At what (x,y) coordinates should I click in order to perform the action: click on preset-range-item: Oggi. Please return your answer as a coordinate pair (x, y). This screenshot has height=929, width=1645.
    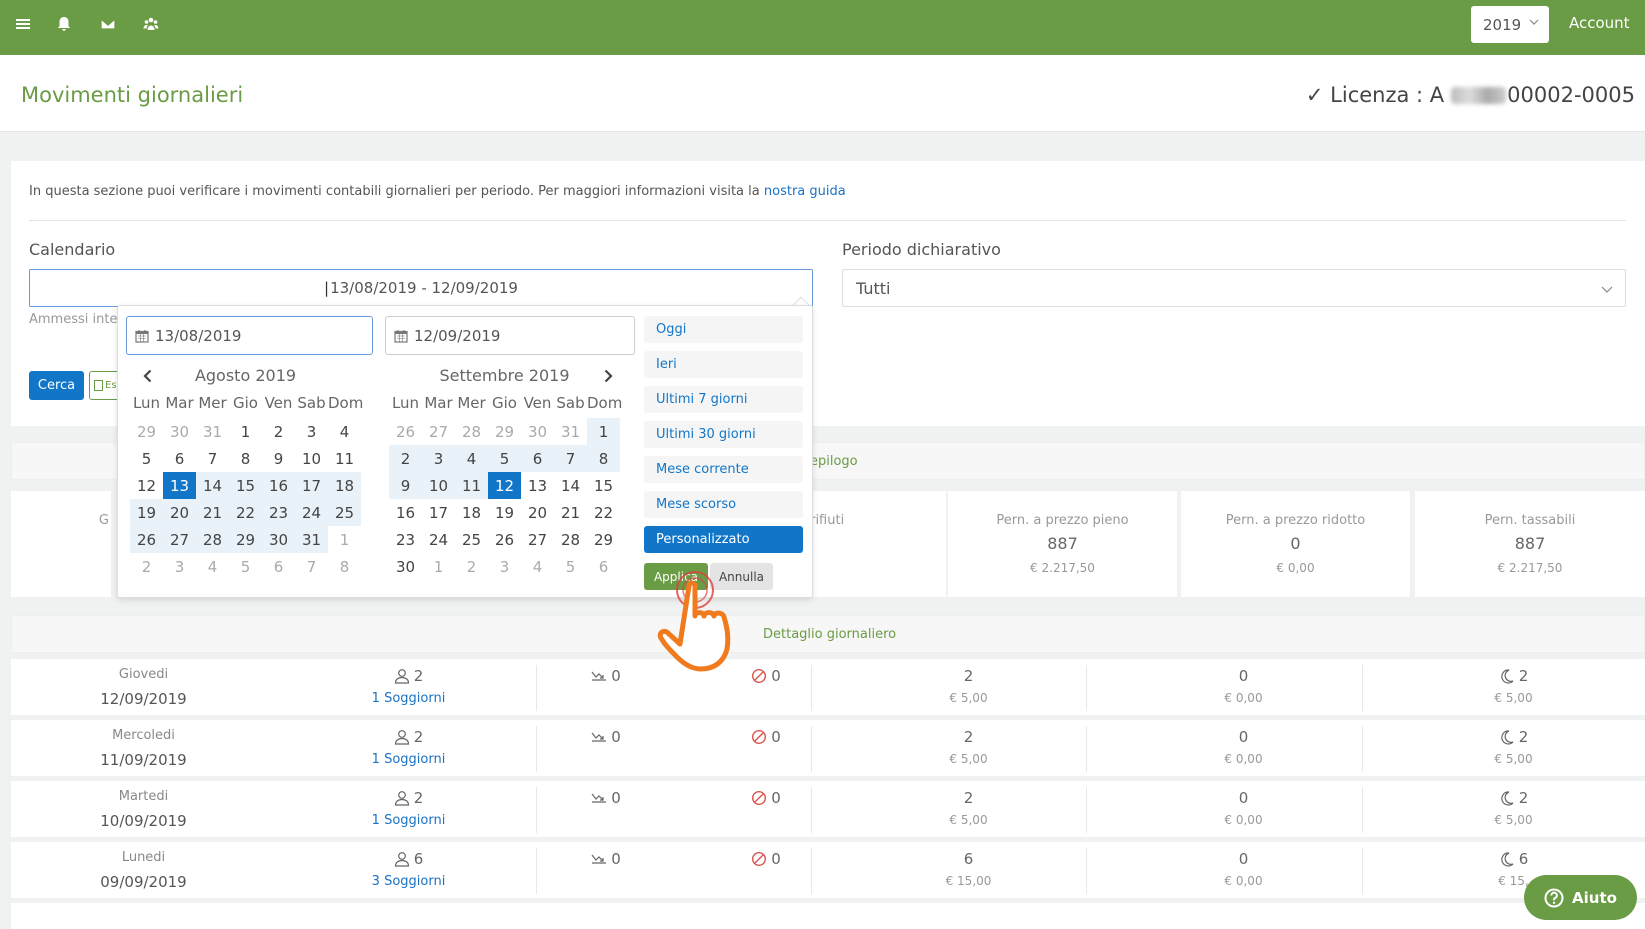
    Looking at the image, I should click on (723, 329).